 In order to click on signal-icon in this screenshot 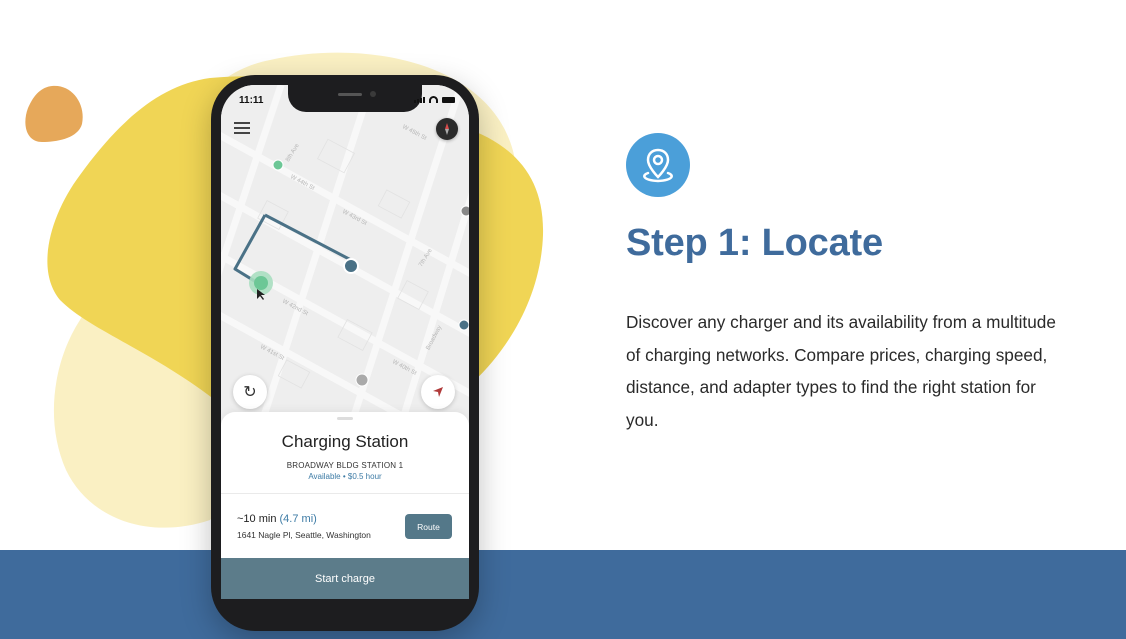, I will do `click(419, 100)`.